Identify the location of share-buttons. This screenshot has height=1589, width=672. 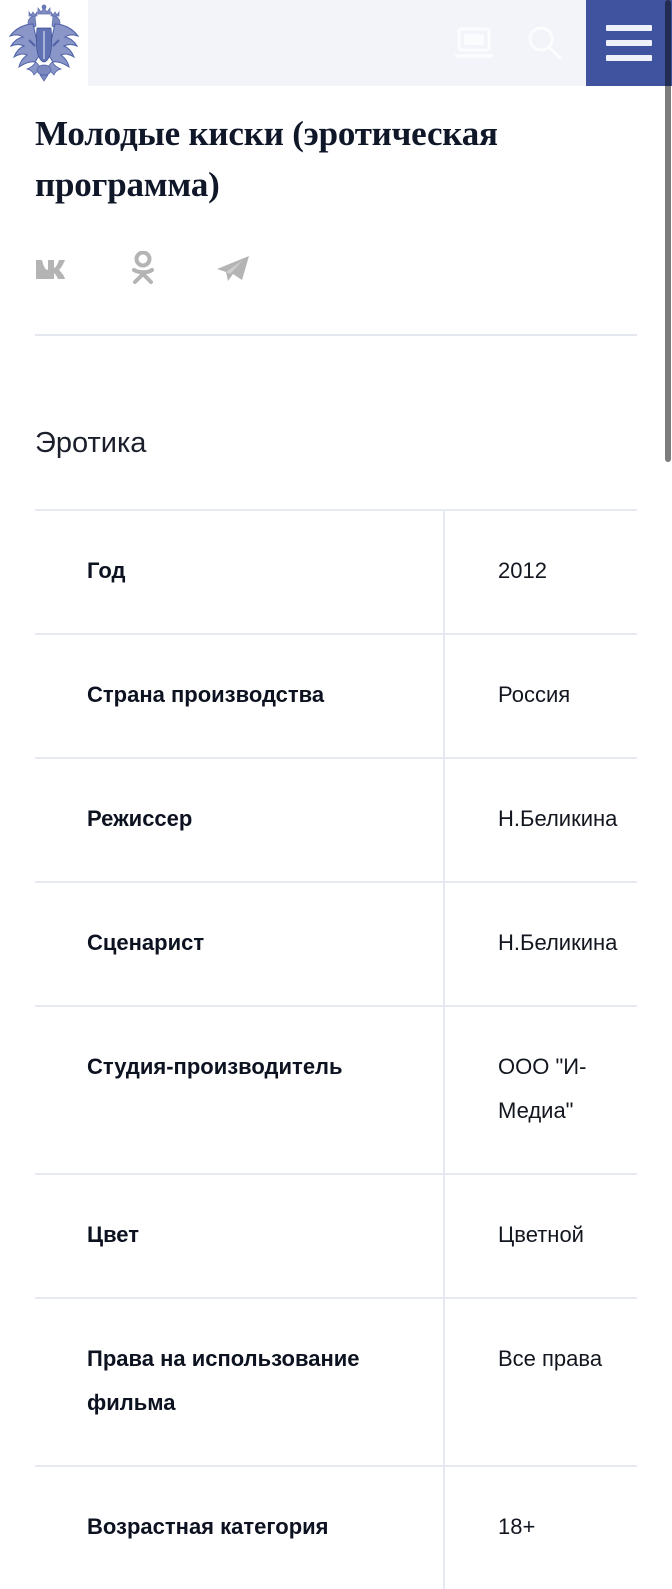
(336, 268).